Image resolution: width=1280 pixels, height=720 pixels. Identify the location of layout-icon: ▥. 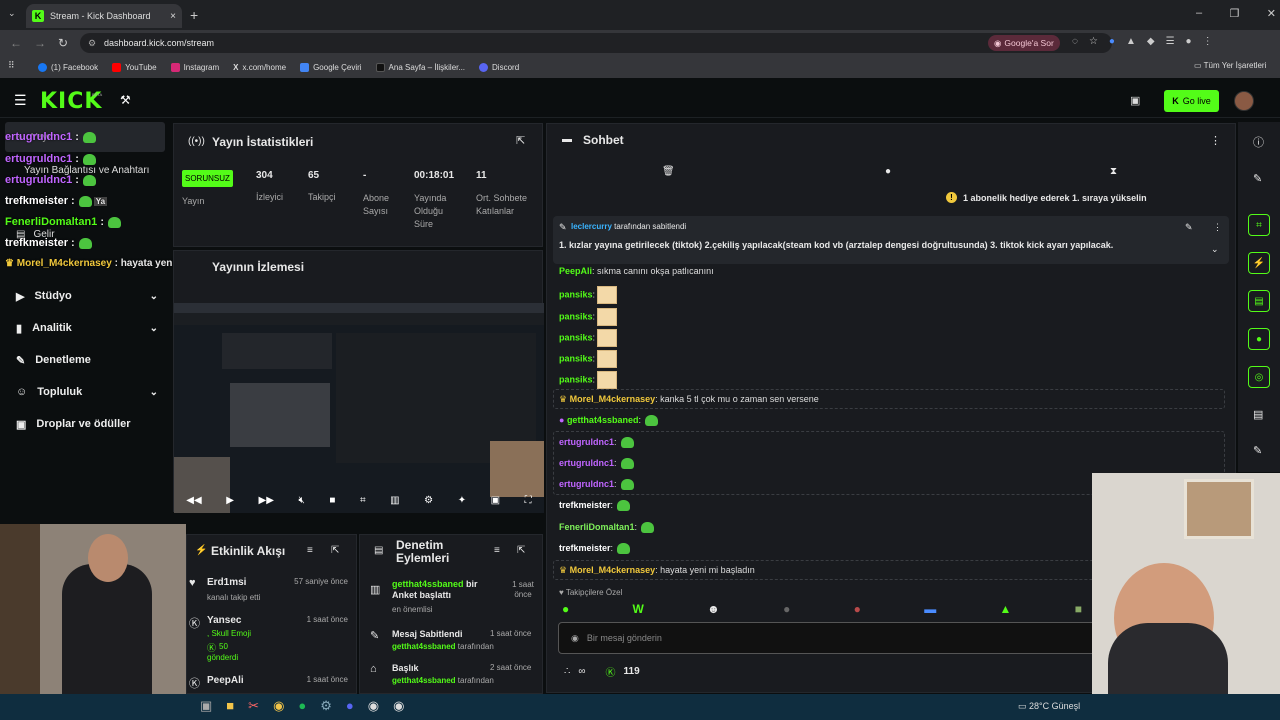
(394, 500).